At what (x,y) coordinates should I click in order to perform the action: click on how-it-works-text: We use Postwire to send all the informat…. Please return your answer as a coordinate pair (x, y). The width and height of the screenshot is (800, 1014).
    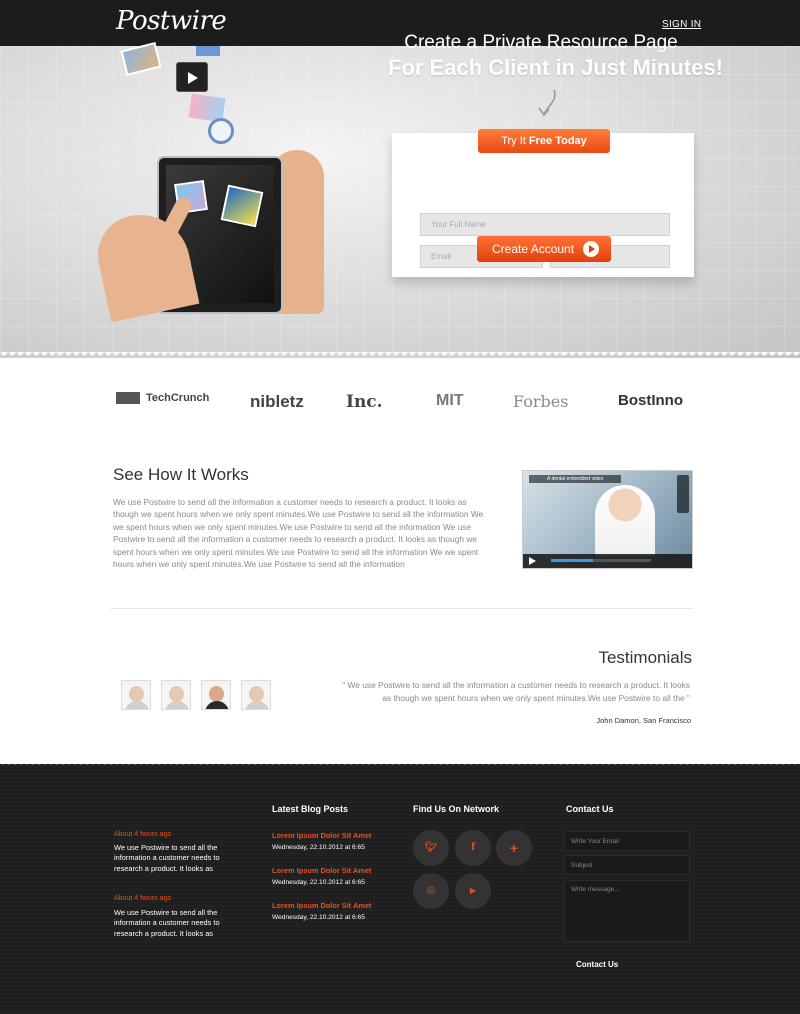
    Looking at the image, I should click on (298, 533).